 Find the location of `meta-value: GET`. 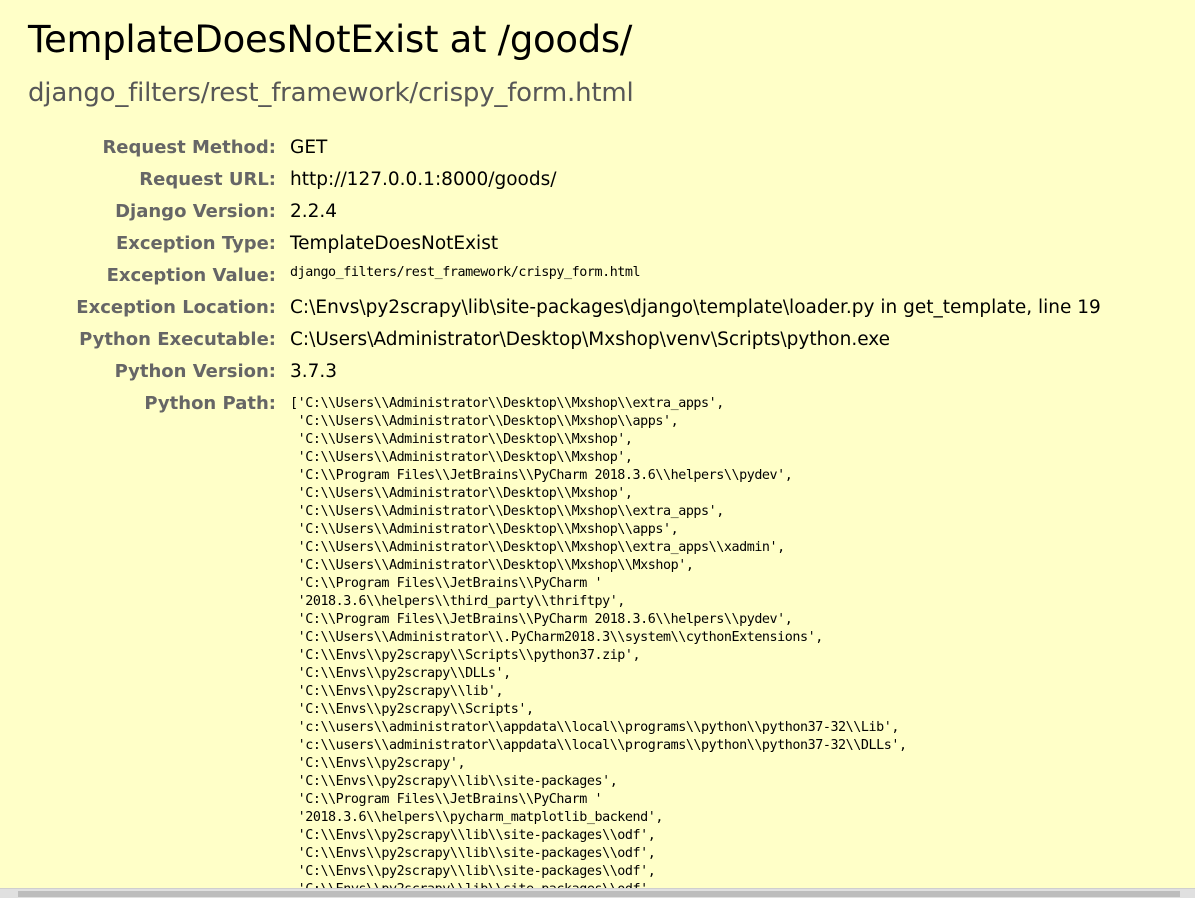

meta-value: GET is located at coordinates (309, 147).